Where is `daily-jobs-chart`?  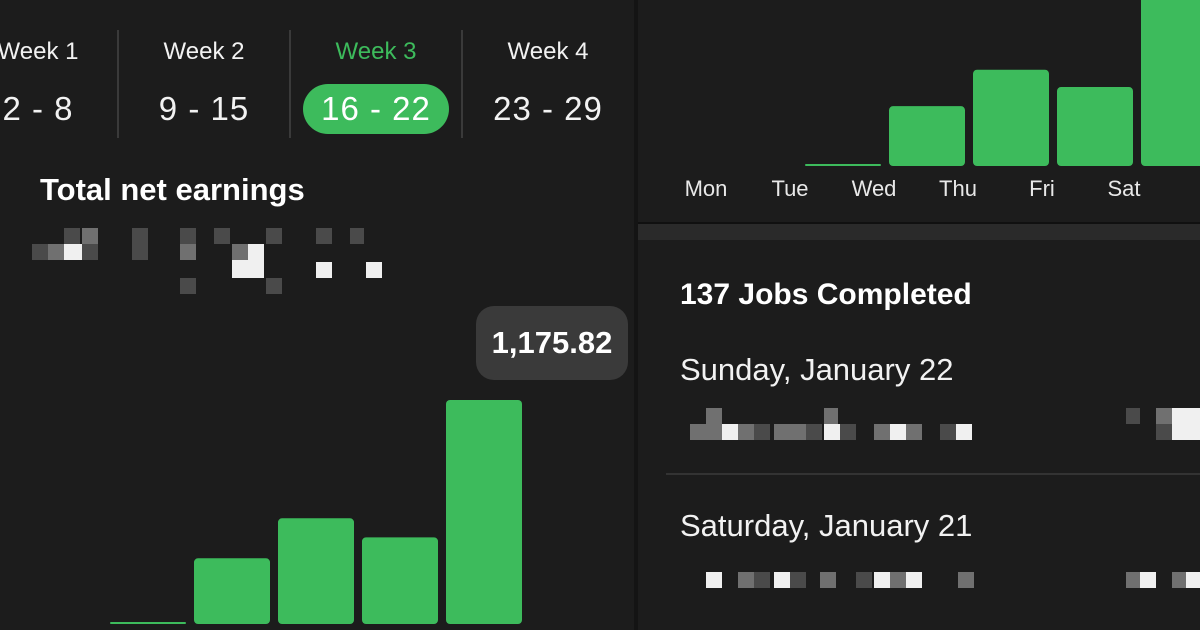 daily-jobs-chart is located at coordinates (1002, 83).